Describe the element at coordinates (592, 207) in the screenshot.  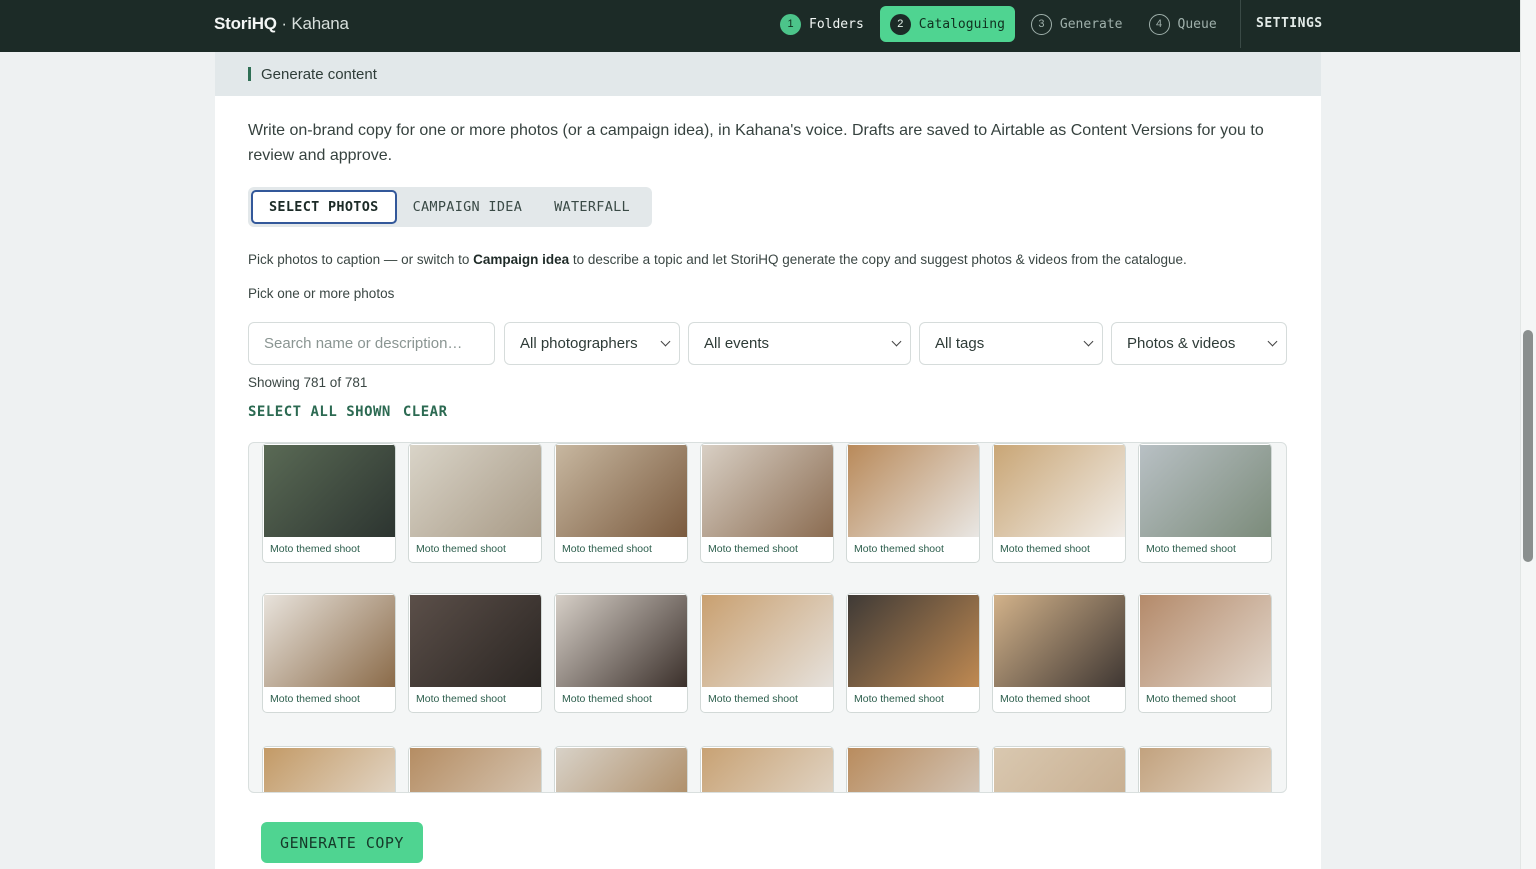
I see `mode-waterfall: WATERFALL` at that location.